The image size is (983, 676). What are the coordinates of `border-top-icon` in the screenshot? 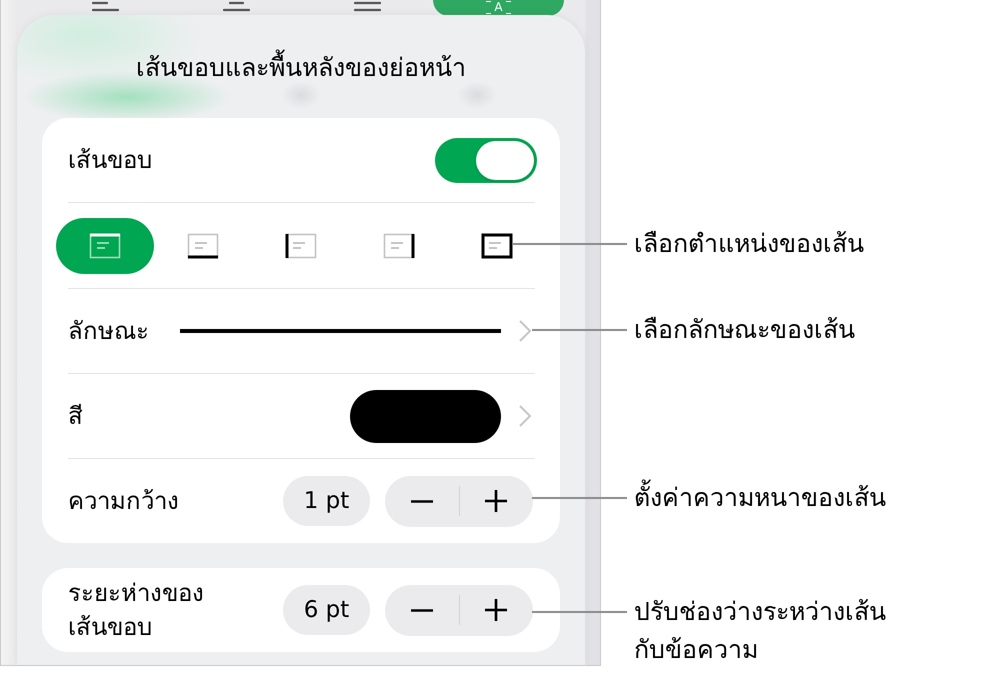 It's located at (105, 245).